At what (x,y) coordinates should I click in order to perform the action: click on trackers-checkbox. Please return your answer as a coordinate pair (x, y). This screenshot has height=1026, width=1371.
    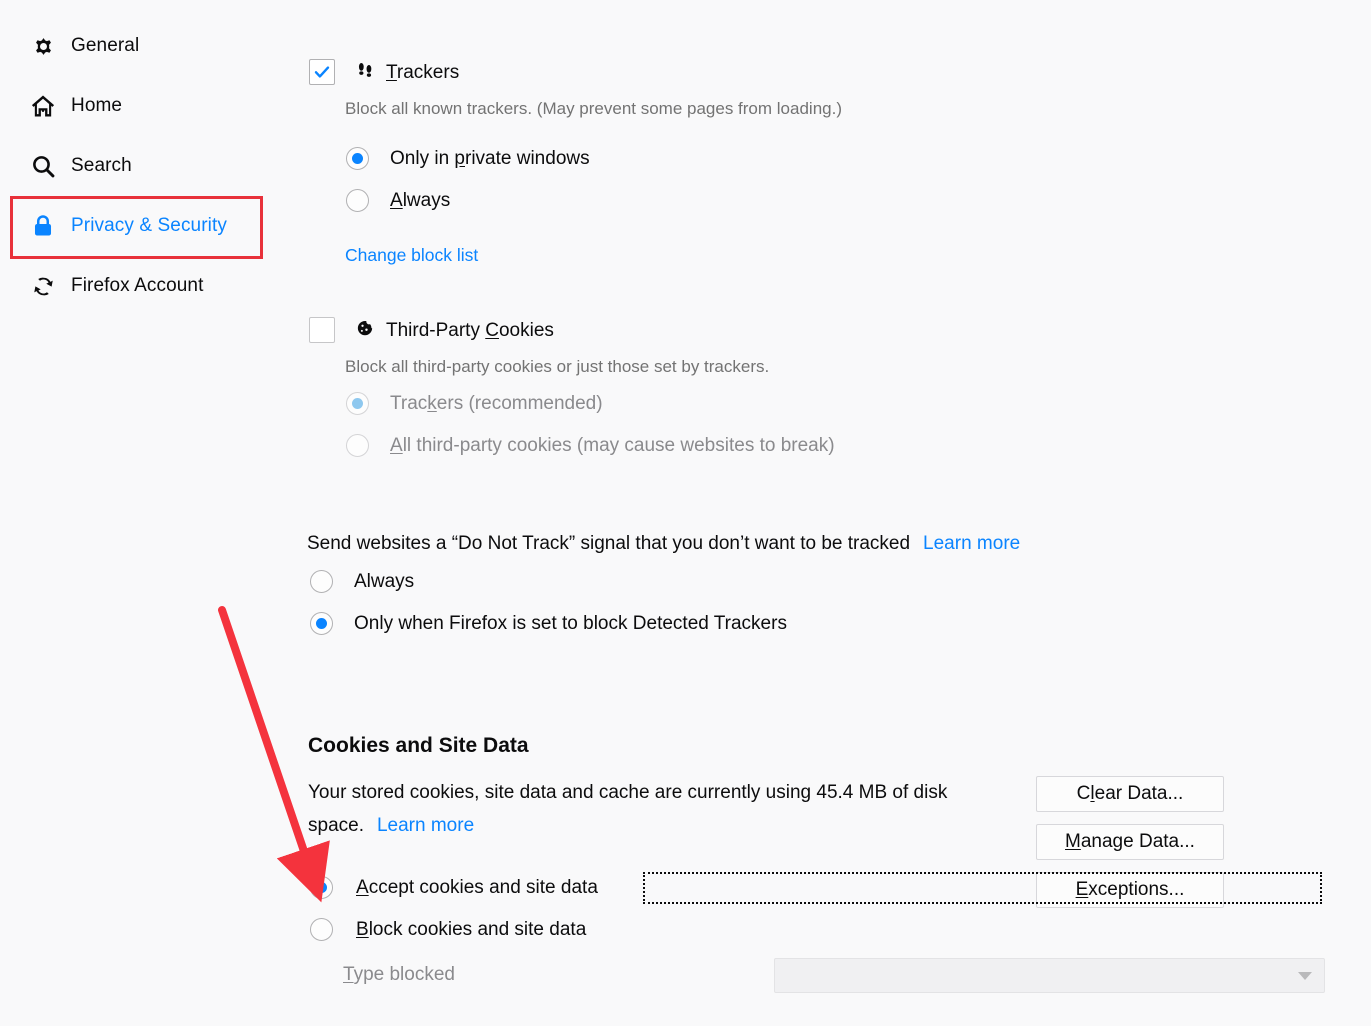
    Looking at the image, I should click on (322, 72).